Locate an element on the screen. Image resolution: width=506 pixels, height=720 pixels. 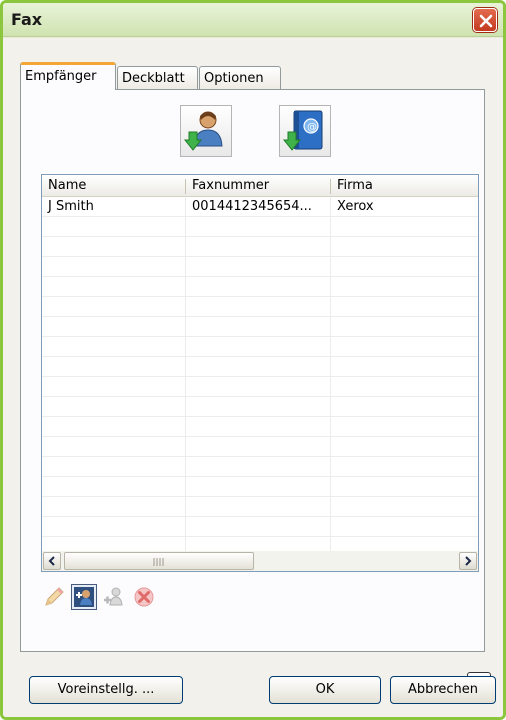
table-row: J Smith 0014412345654... Xerox is located at coordinates (260, 207).